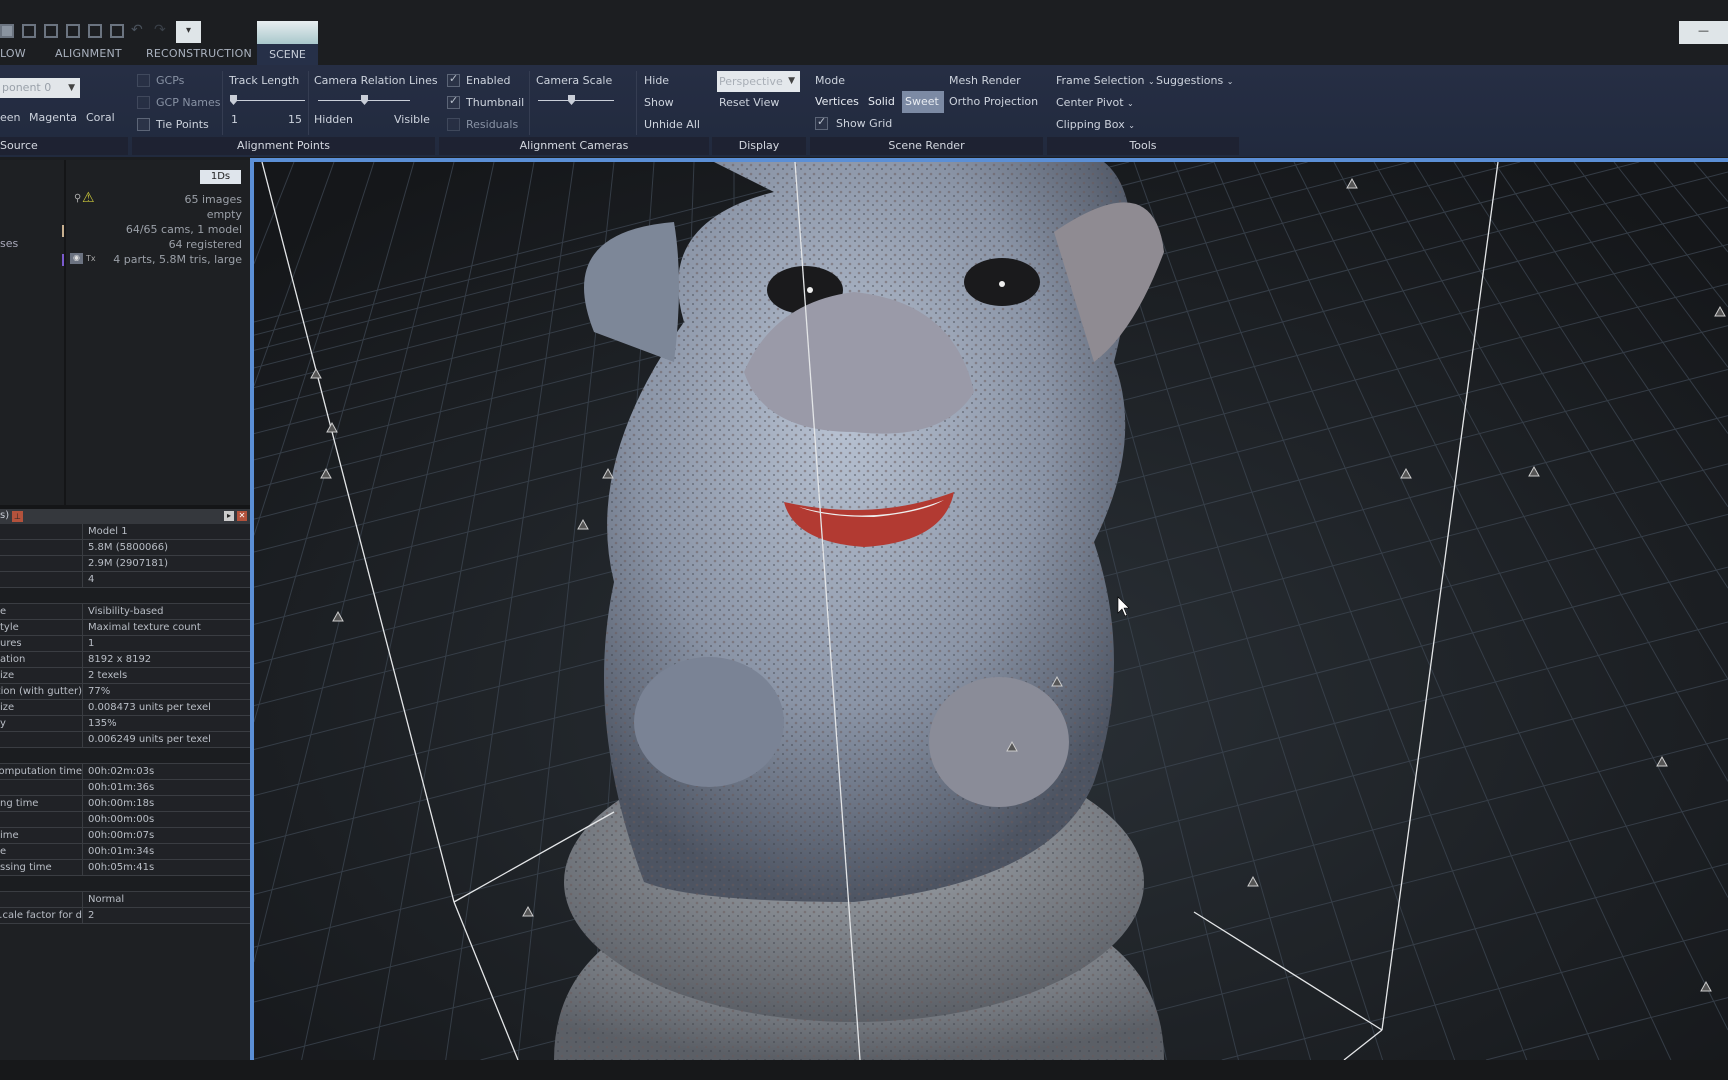 This screenshot has height=1080, width=1728. What do you see at coordinates (295, 119) in the screenshot?
I see `track-length-max: 15` at bounding box center [295, 119].